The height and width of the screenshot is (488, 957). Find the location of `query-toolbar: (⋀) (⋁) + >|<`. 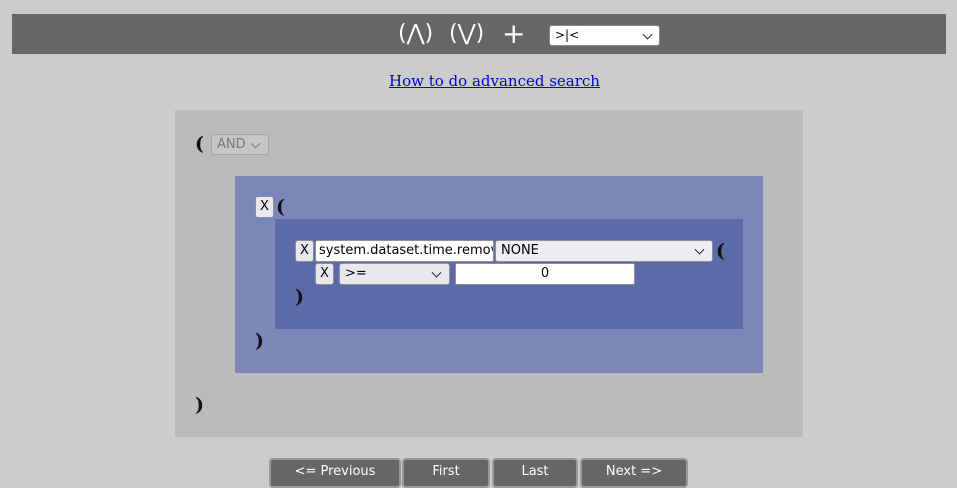

query-toolbar: (⋀) (⋁) + >|< is located at coordinates (479, 34).